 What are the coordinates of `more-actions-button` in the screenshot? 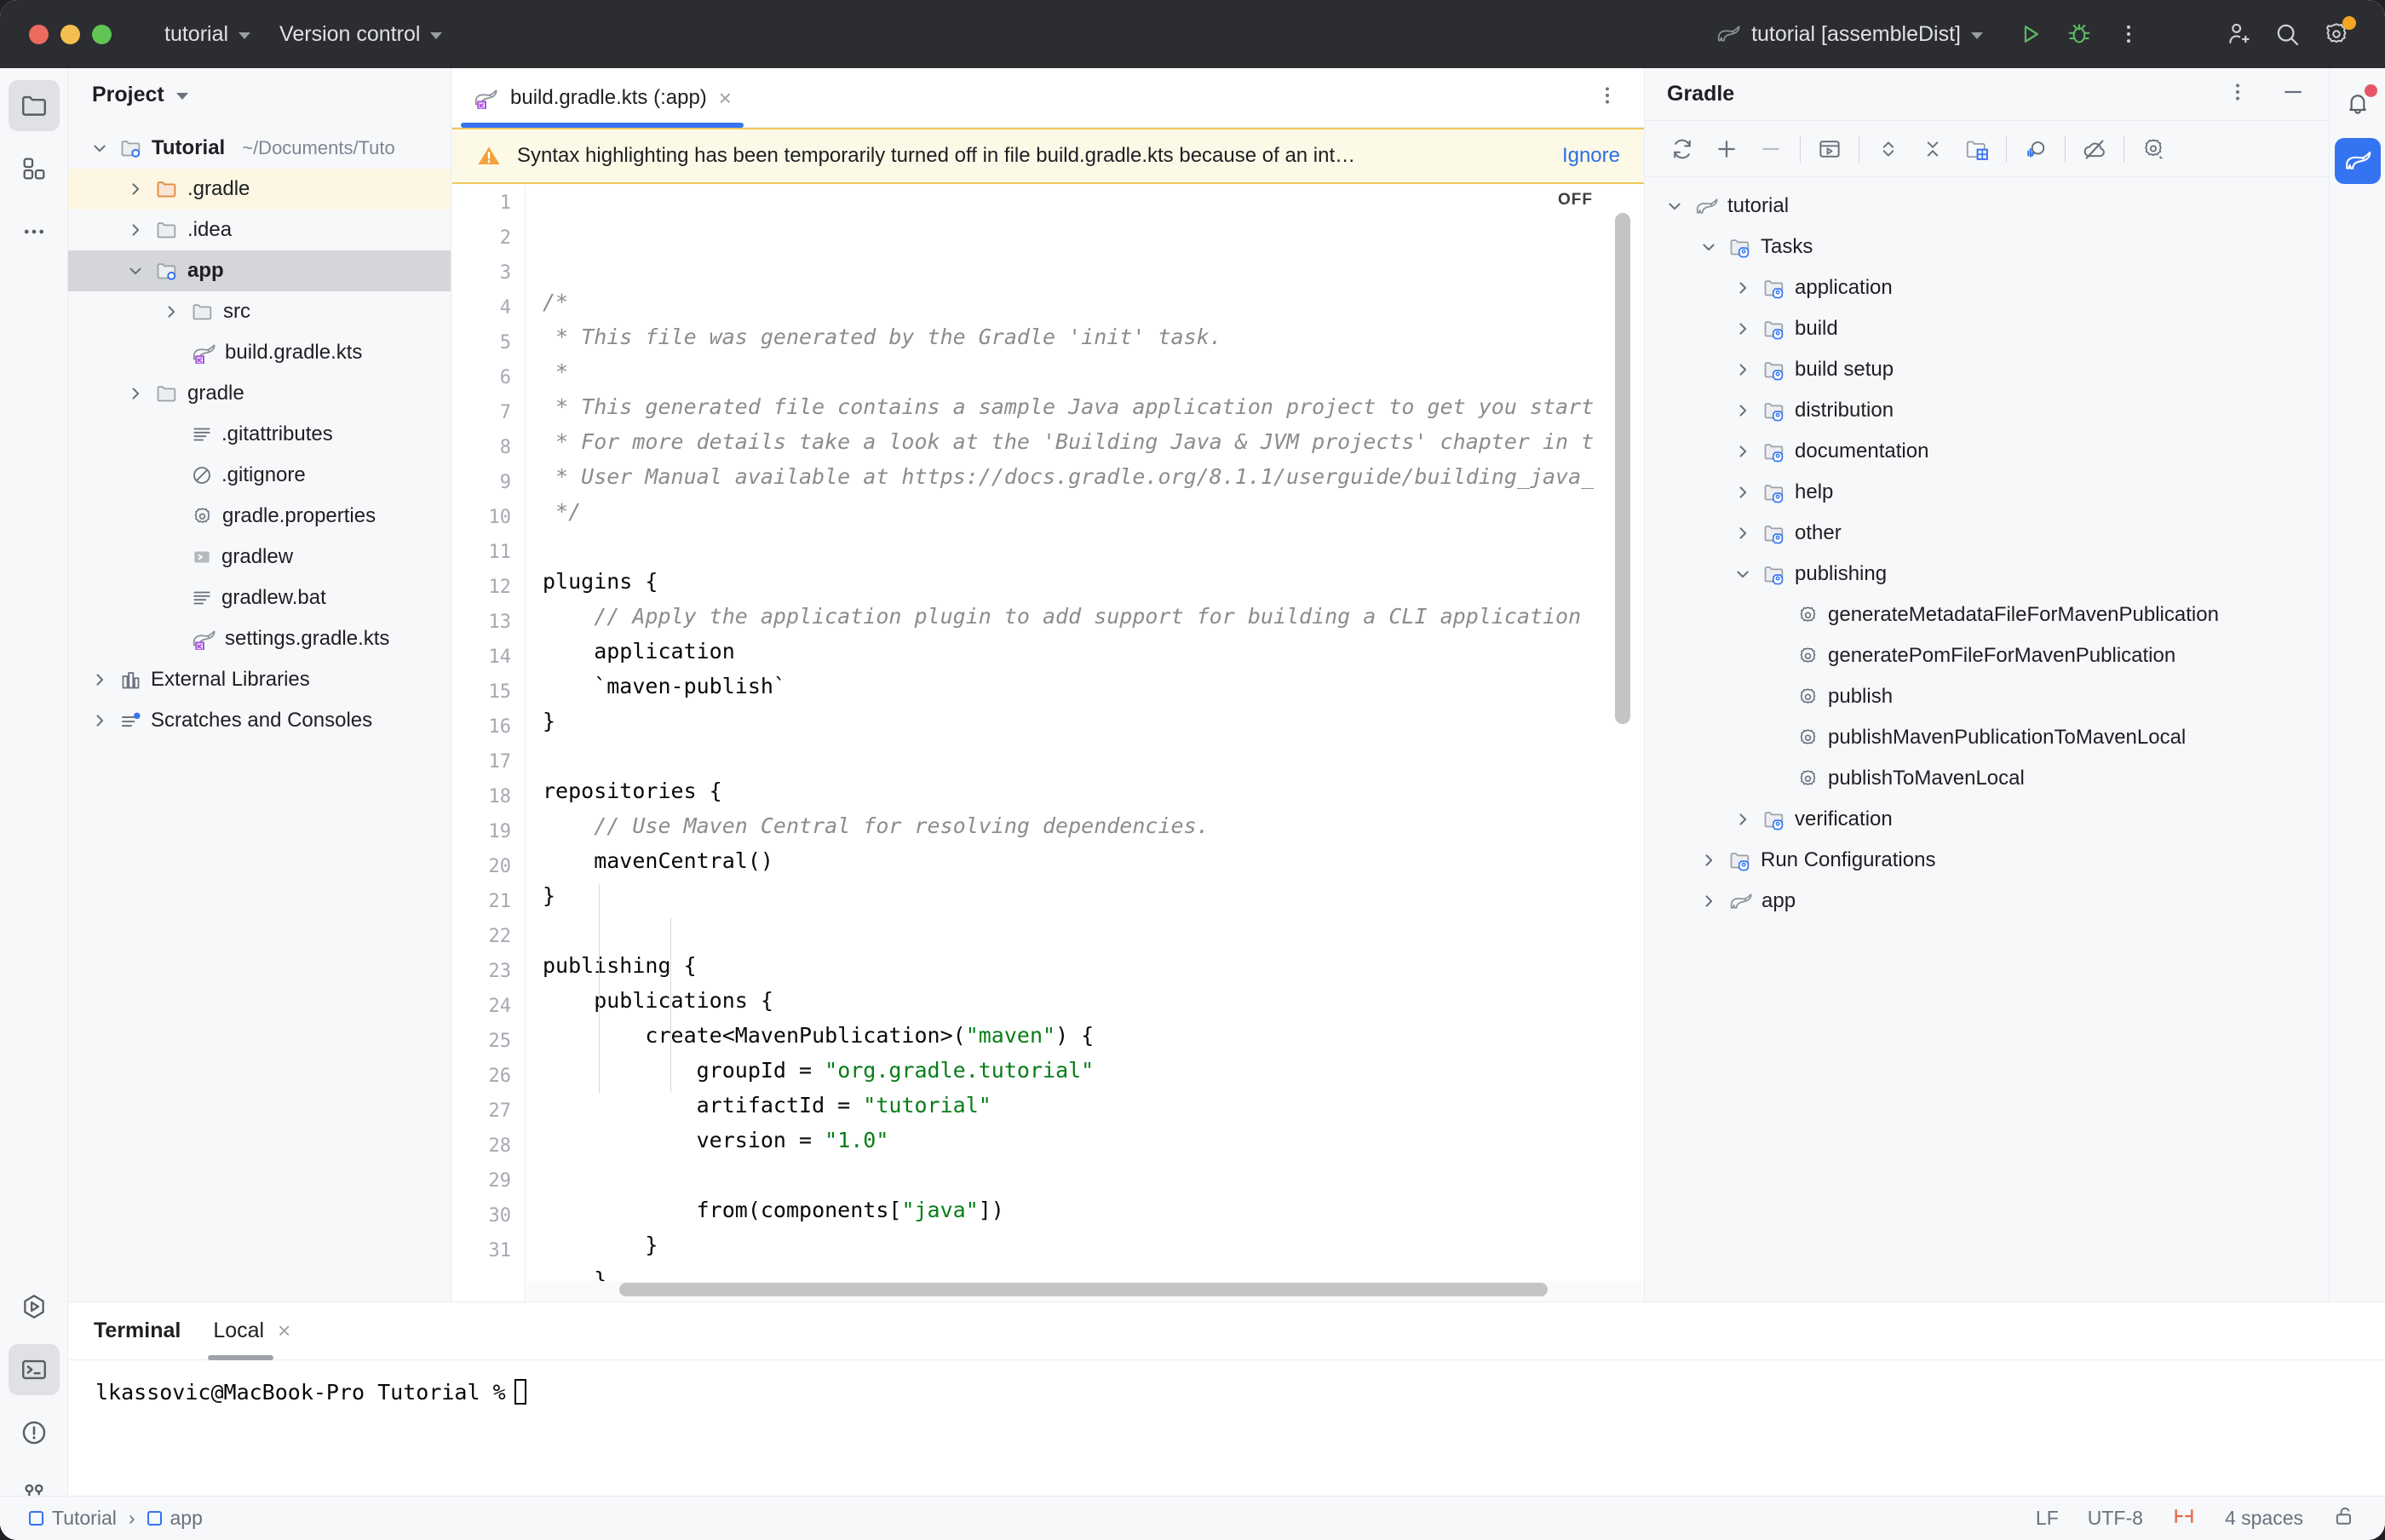 It's located at (2128, 34).